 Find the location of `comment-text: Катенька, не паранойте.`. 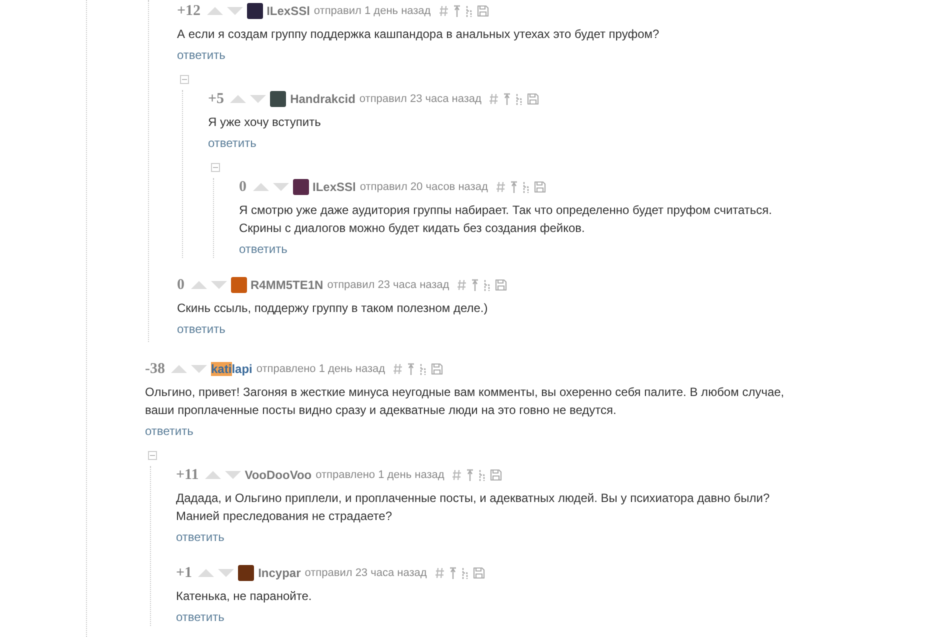

comment-text: Катенька, не паранойте. is located at coordinates (244, 596).